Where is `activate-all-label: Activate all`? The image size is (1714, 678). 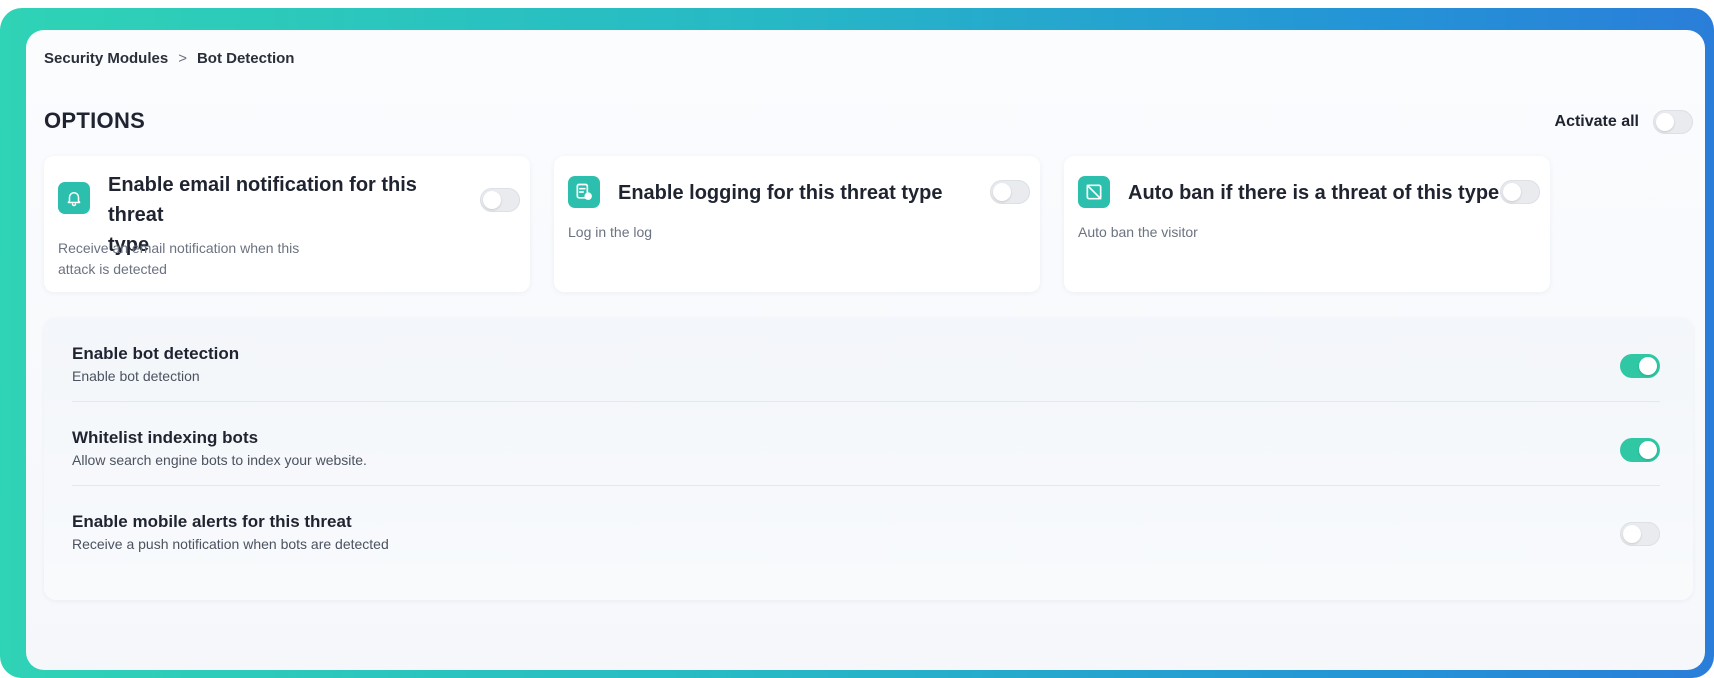
activate-all-label: Activate all is located at coordinates (1596, 121).